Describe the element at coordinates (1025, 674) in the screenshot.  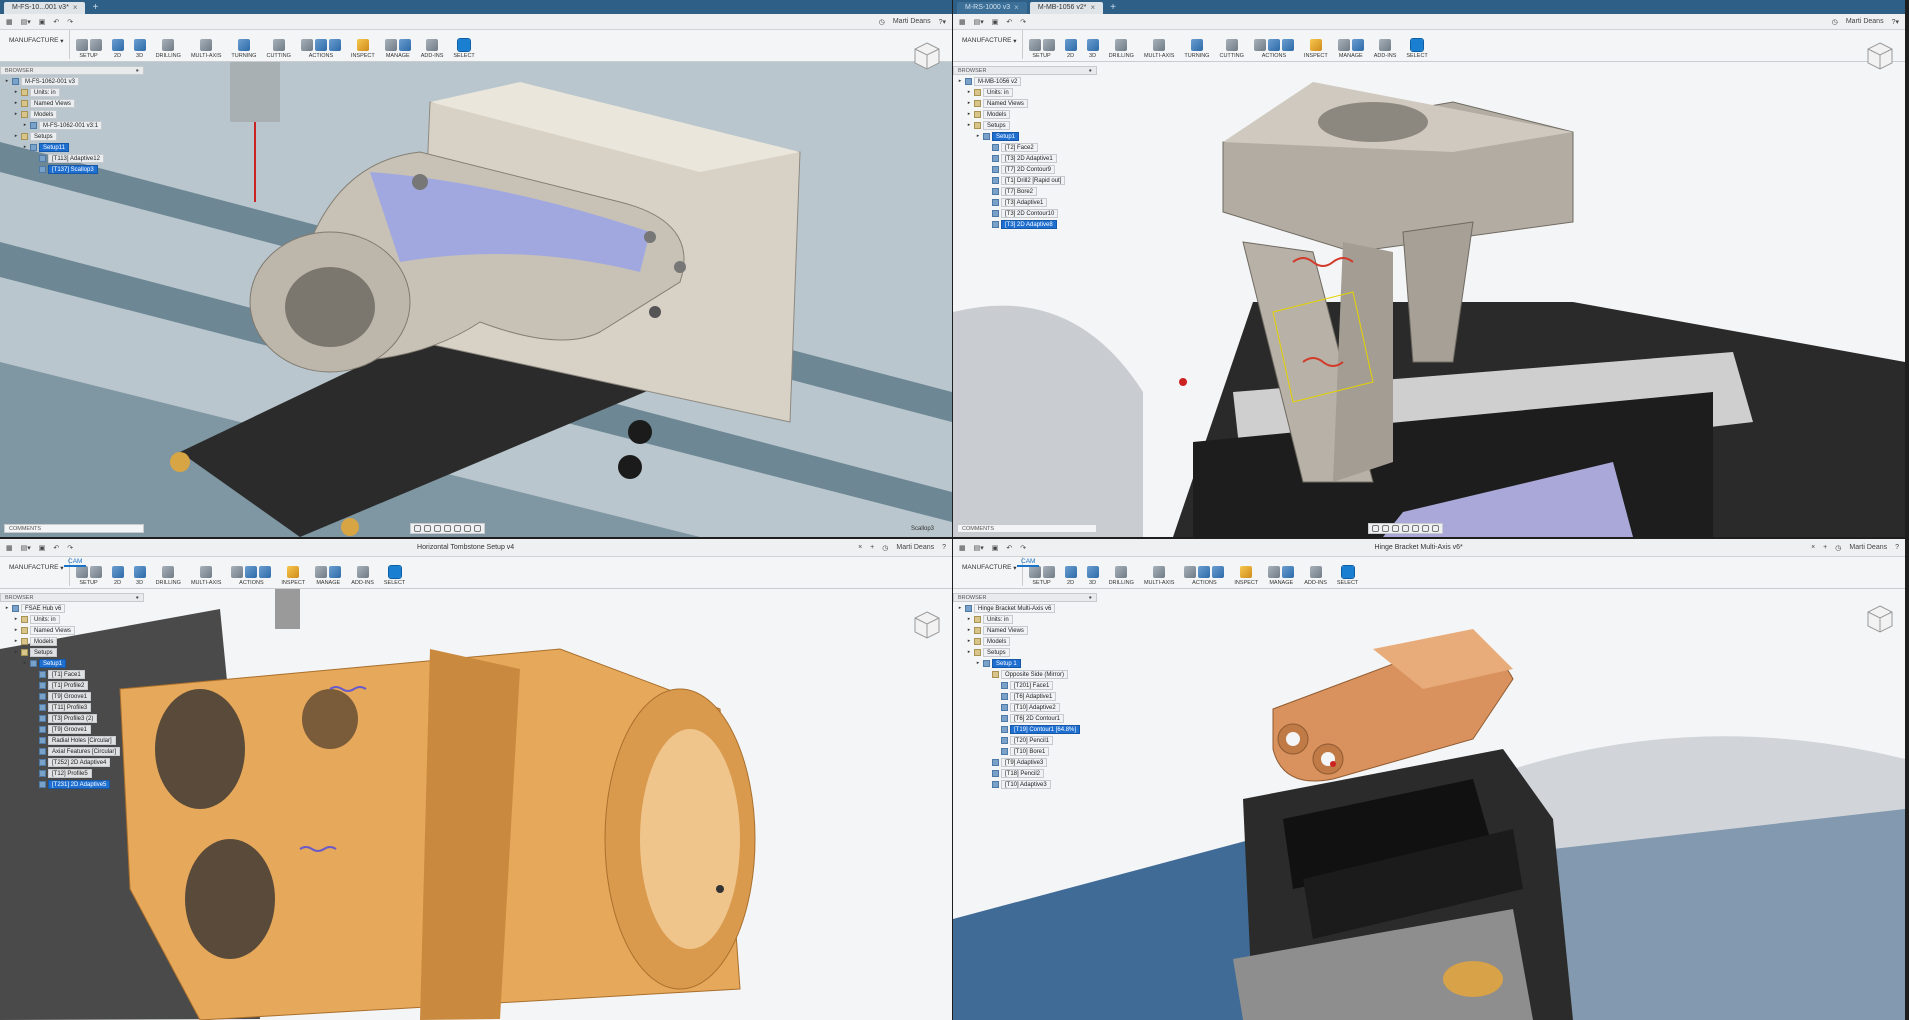
I see `browser-tree-node: Opposite Side (Mirror)` at that location.